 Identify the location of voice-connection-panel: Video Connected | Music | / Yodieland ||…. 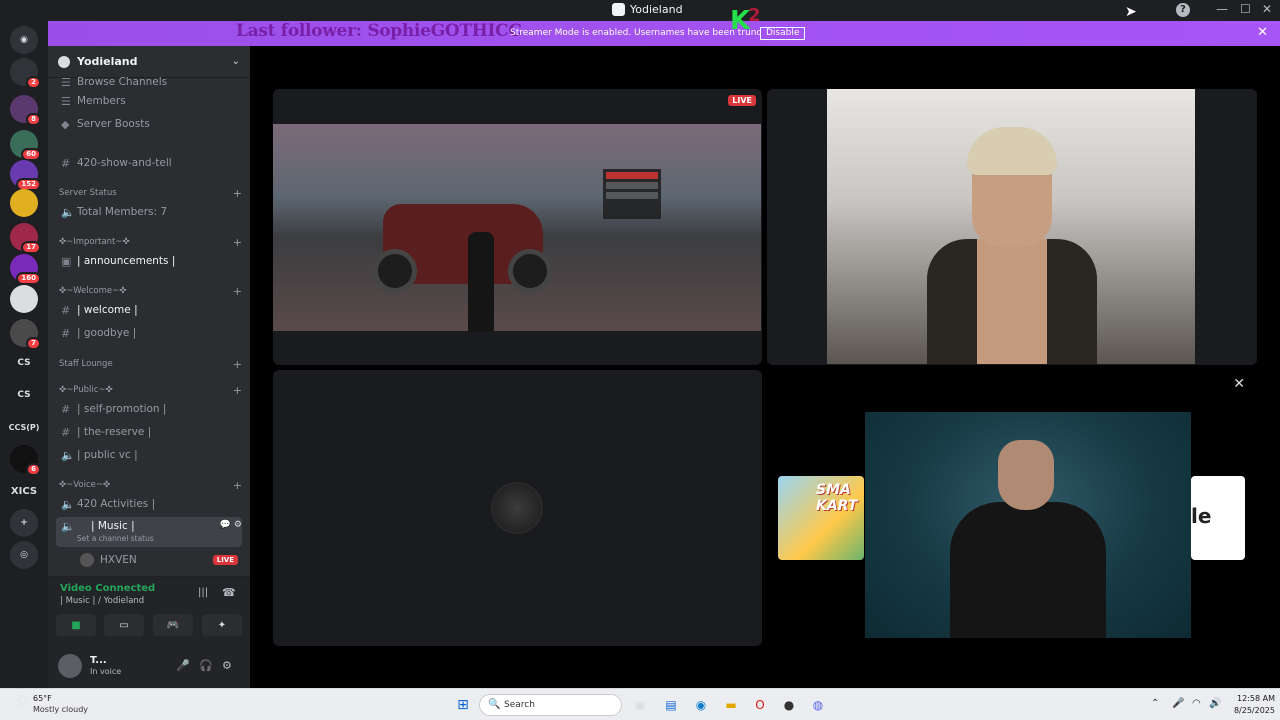
(149, 611).